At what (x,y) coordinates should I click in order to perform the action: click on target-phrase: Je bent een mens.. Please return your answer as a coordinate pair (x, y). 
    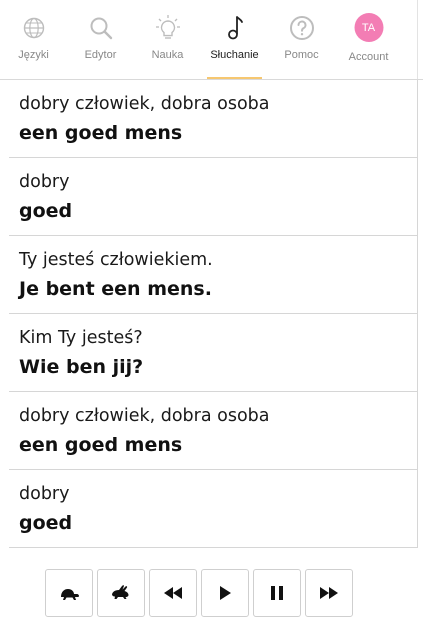
    Looking at the image, I should click on (115, 289).